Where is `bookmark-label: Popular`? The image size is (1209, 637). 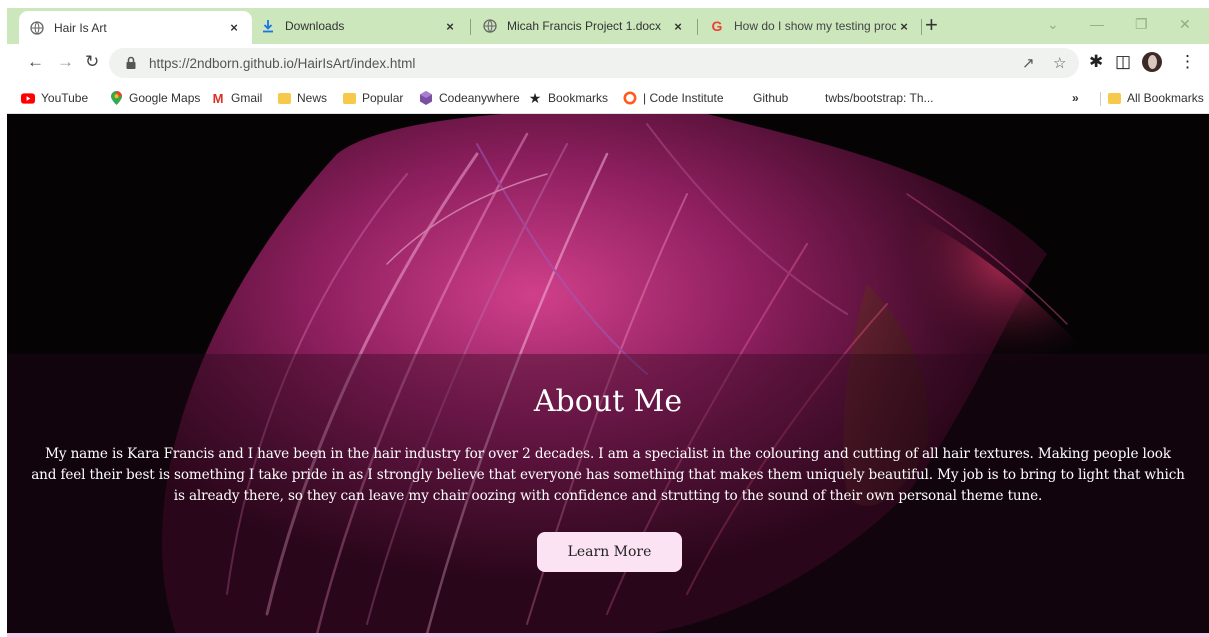
bookmark-label: Popular is located at coordinates (383, 98).